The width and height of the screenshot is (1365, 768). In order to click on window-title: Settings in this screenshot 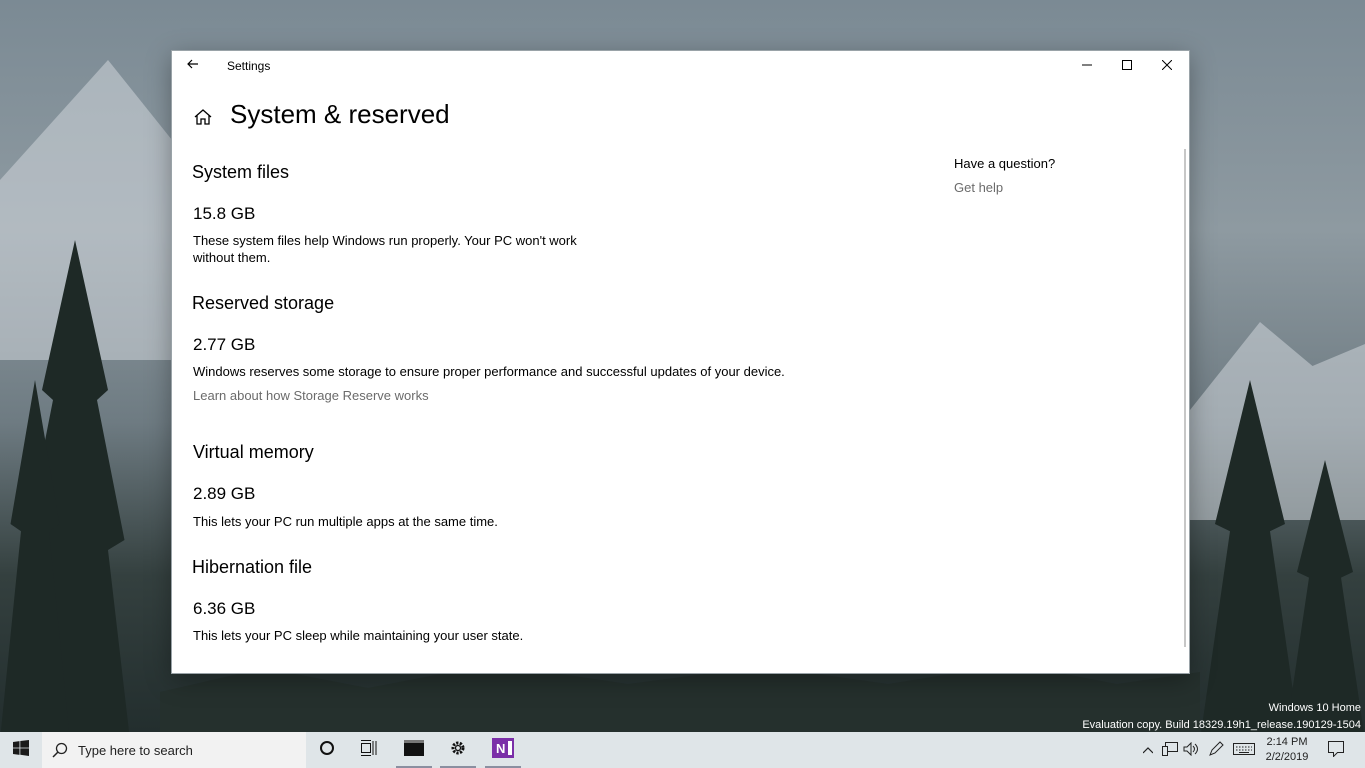, I will do `click(249, 66)`.